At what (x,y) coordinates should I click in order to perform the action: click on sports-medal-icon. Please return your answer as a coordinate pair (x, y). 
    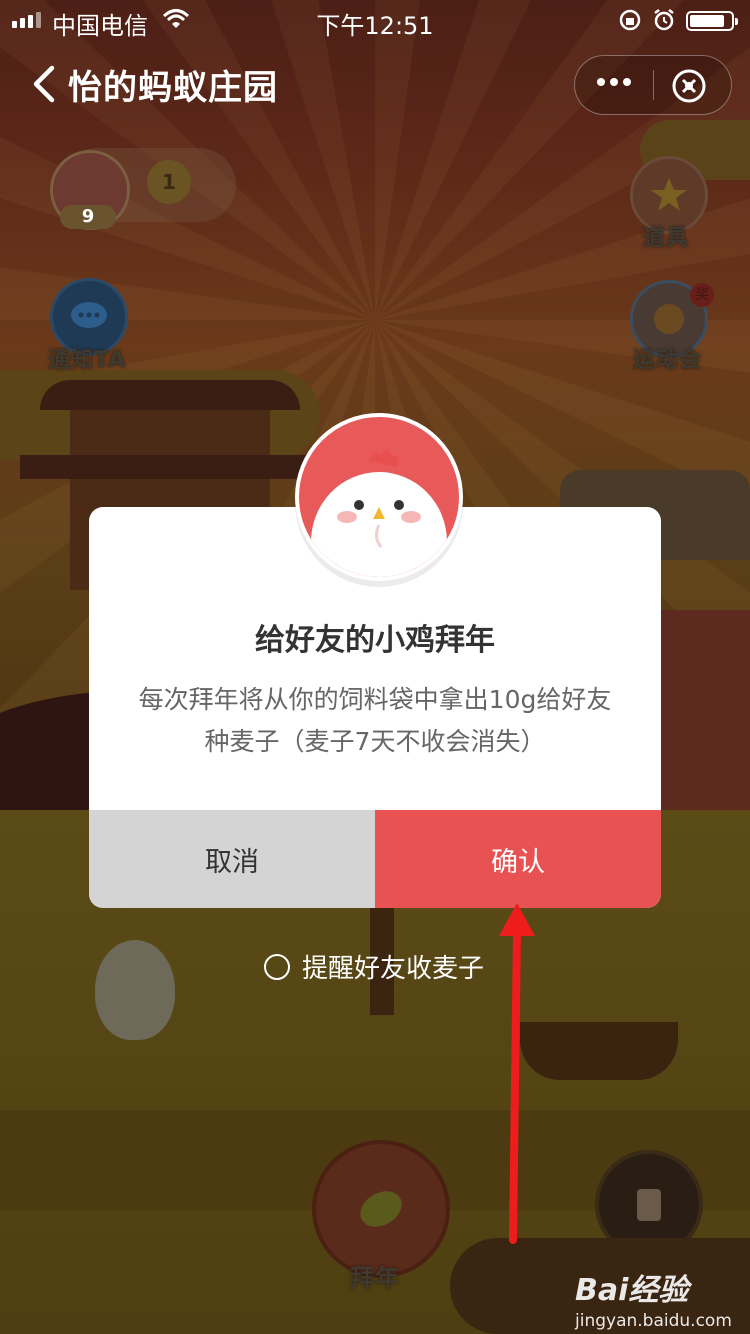
    Looking at the image, I should click on (669, 319).